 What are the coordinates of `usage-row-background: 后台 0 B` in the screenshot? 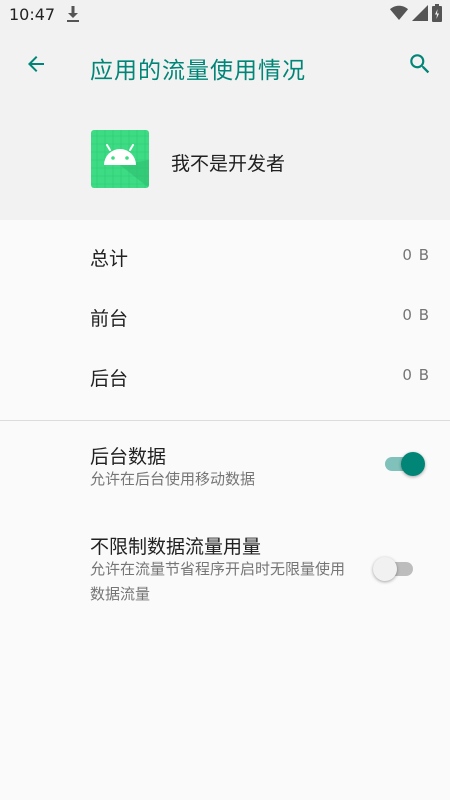 It's located at (225, 374).